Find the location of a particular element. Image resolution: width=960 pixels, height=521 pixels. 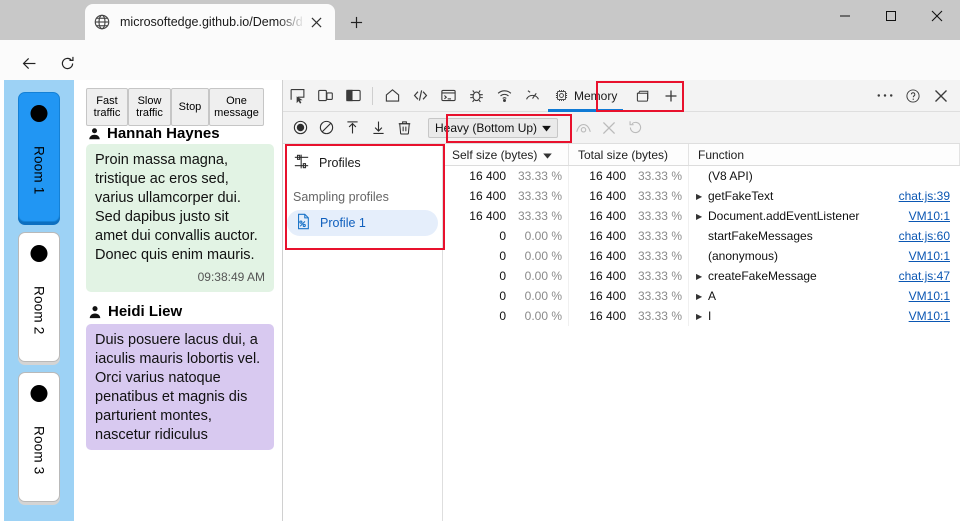

maximize-button is located at coordinates (891, 16).